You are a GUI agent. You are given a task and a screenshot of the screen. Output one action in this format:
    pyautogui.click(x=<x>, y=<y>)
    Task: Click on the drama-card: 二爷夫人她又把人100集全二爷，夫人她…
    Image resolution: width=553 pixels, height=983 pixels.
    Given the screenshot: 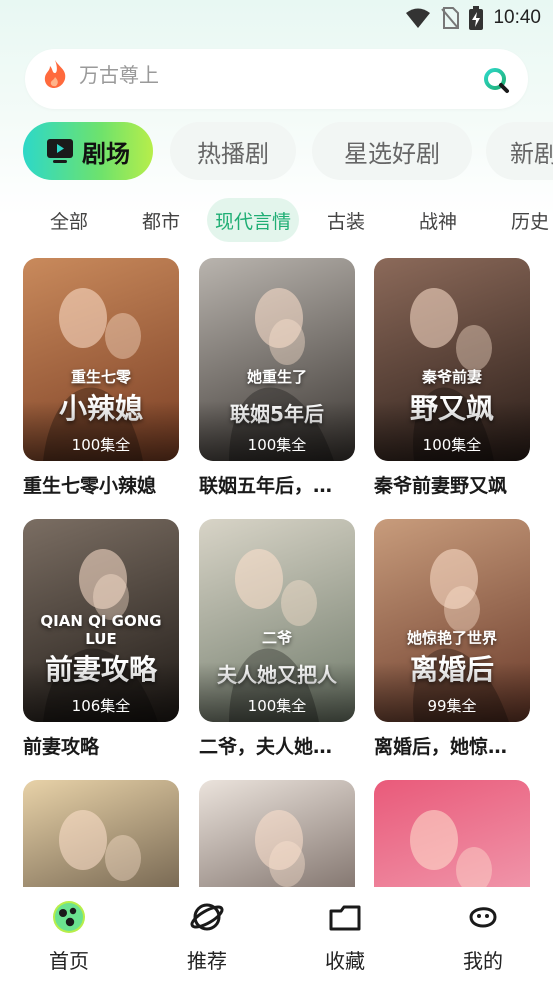 What is the action you would take?
    pyautogui.click(x=277, y=639)
    